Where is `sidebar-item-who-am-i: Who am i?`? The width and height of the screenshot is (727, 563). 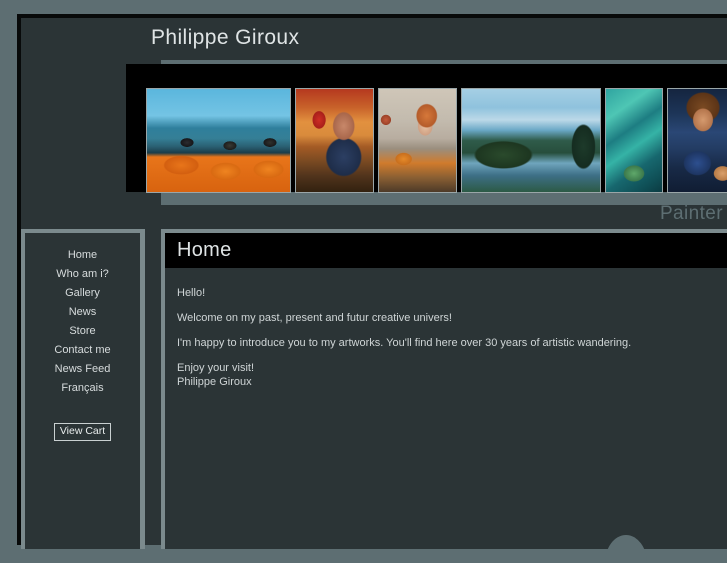
sidebar-item-who-am-i: Who am i? is located at coordinates (82, 274).